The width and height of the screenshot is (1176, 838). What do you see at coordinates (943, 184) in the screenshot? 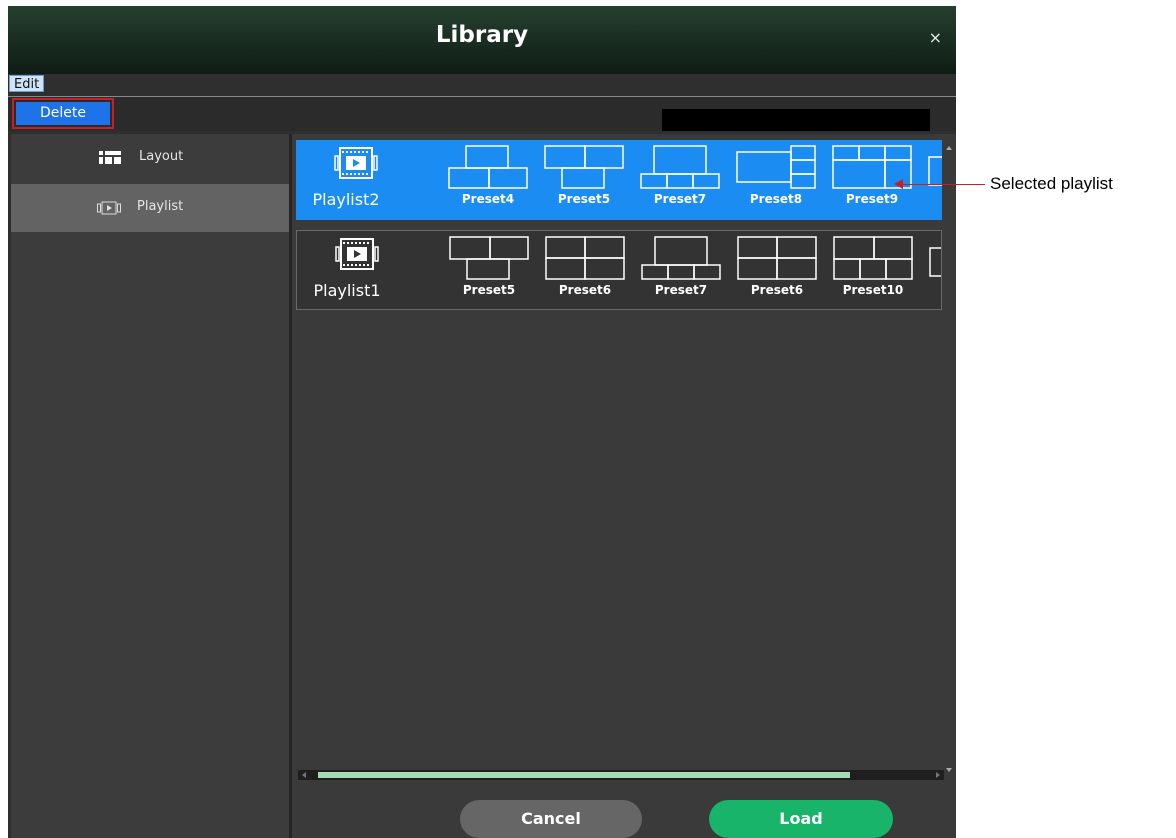
I see `callout-line` at bounding box center [943, 184].